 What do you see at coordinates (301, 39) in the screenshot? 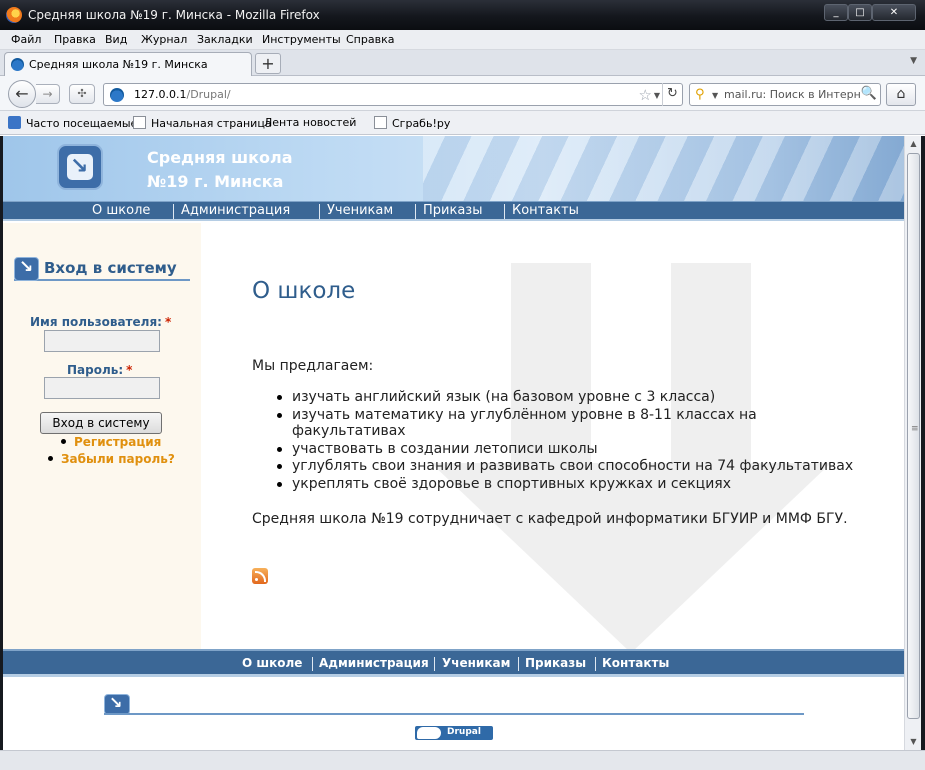
I see `menu-tools: Инструменты` at bounding box center [301, 39].